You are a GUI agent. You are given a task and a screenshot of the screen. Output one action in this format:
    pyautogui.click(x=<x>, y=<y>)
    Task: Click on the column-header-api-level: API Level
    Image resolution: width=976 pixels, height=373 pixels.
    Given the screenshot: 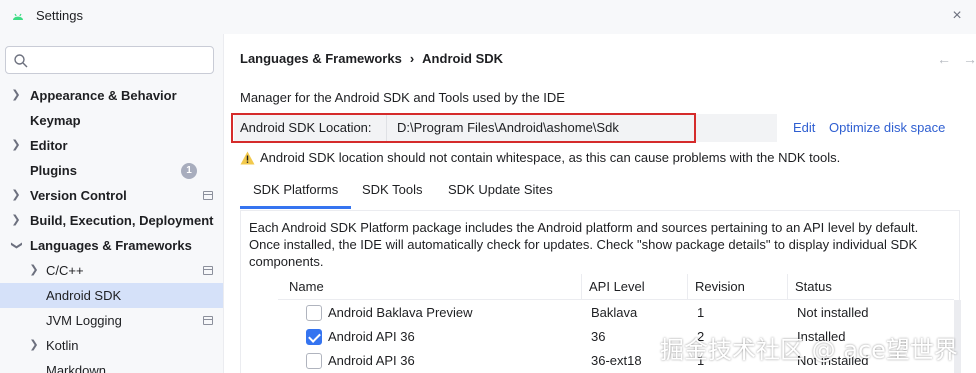 What is the action you would take?
    pyautogui.click(x=634, y=287)
    